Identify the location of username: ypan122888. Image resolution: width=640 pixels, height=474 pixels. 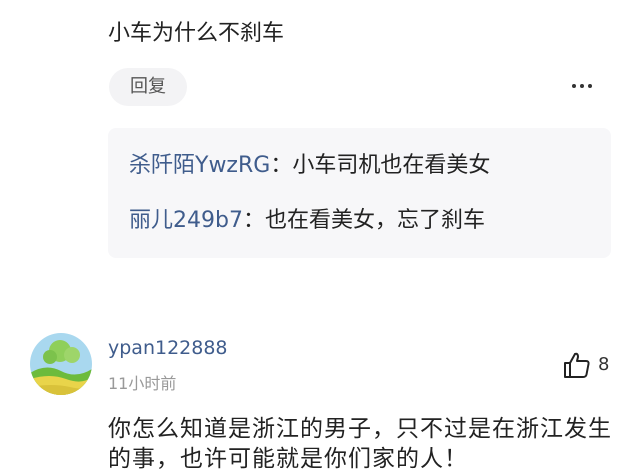
(168, 348).